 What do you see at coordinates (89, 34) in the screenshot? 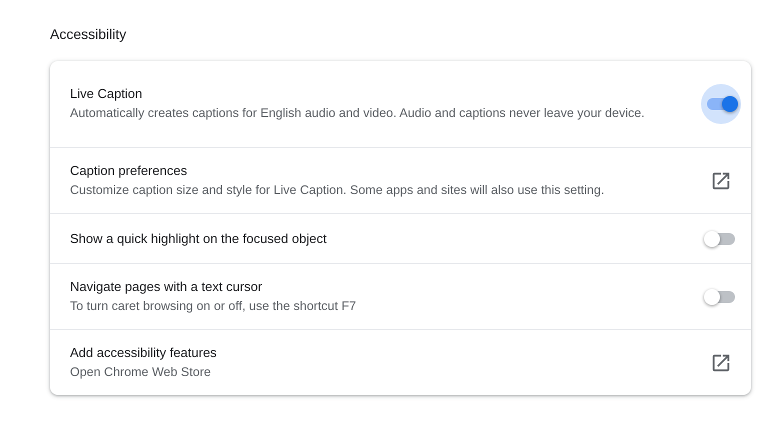
I see `section-title: Accessibility` at bounding box center [89, 34].